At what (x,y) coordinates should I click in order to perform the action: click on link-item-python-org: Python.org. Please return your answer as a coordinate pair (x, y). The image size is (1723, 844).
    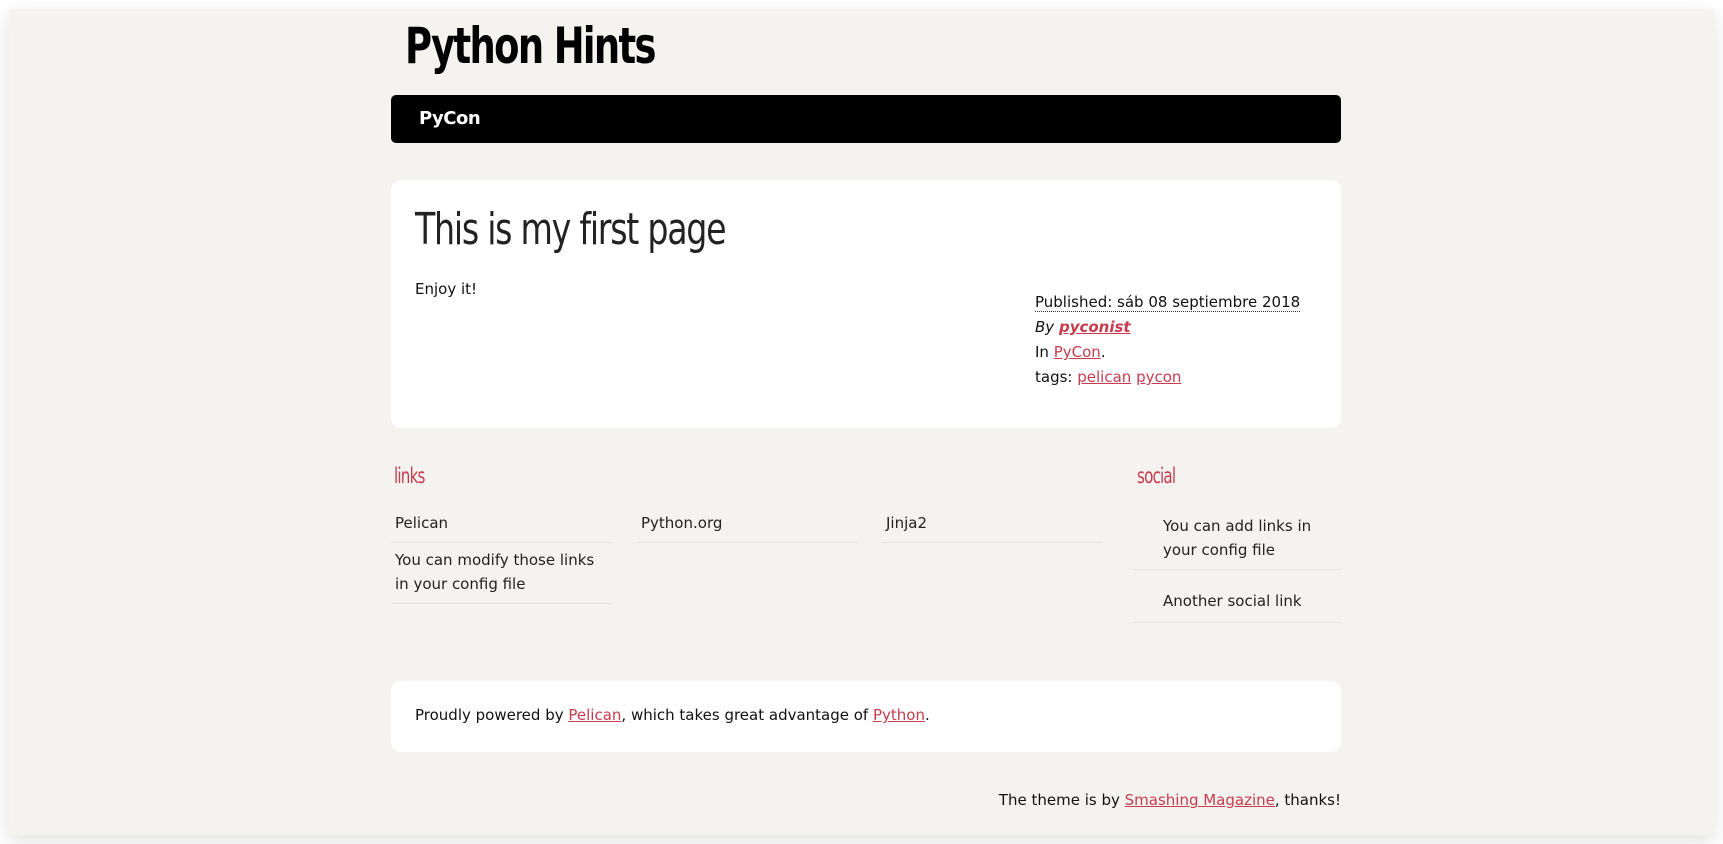
    Looking at the image, I should click on (747, 527).